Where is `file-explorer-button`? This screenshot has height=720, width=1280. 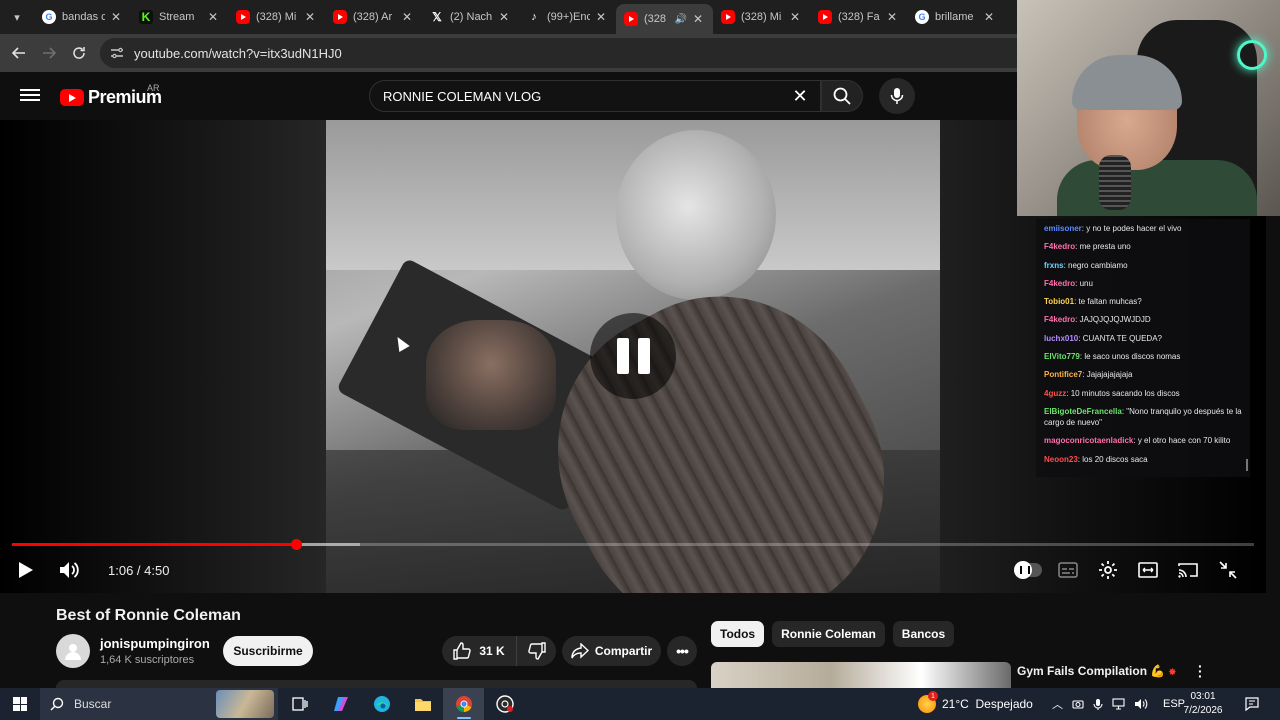
file-explorer-button is located at coordinates (422, 704).